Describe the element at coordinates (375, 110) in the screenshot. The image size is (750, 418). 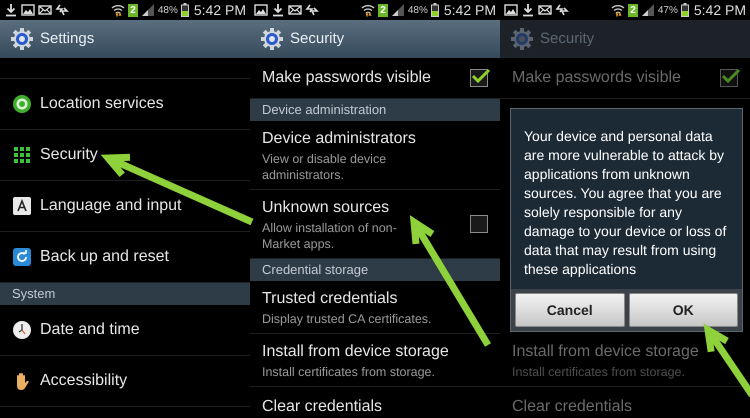
I see `section-header: Device administration` at that location.